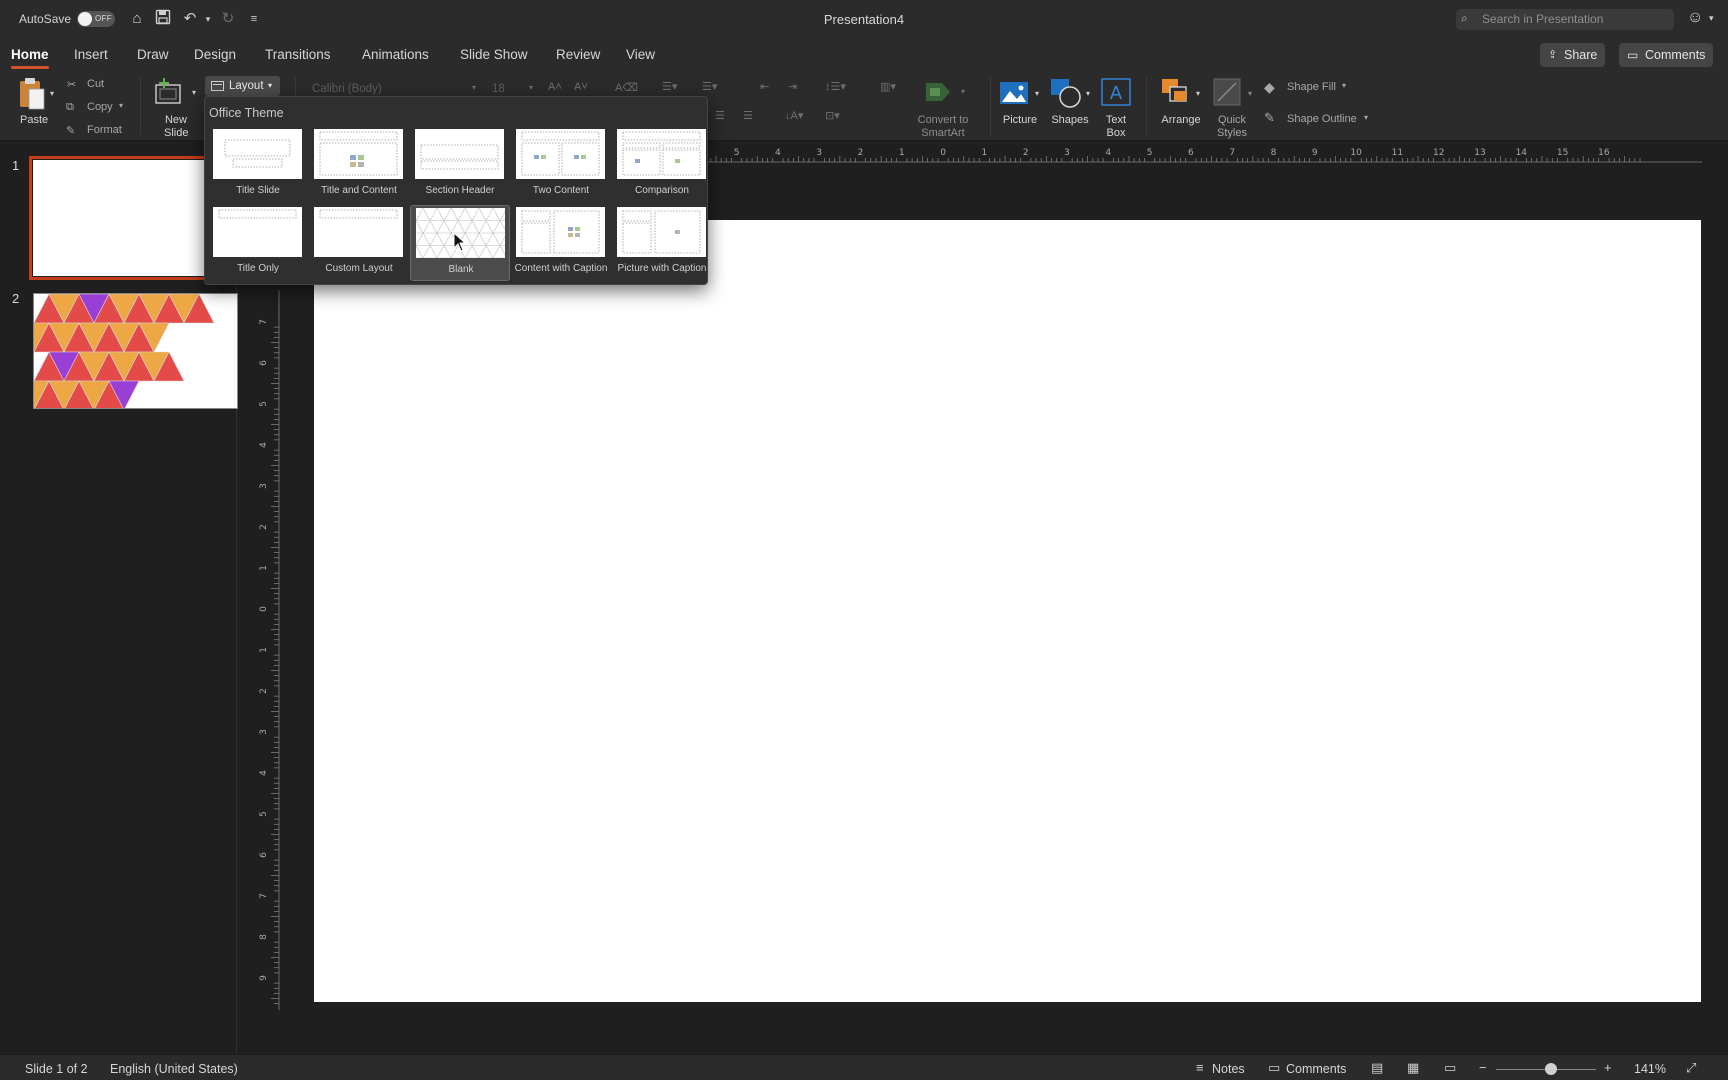 The image size is (1728, 1080). Describe the element at coordinates (474, 87) in the screenshot. I see `font-name-chevron-icon: ▾` at that location.